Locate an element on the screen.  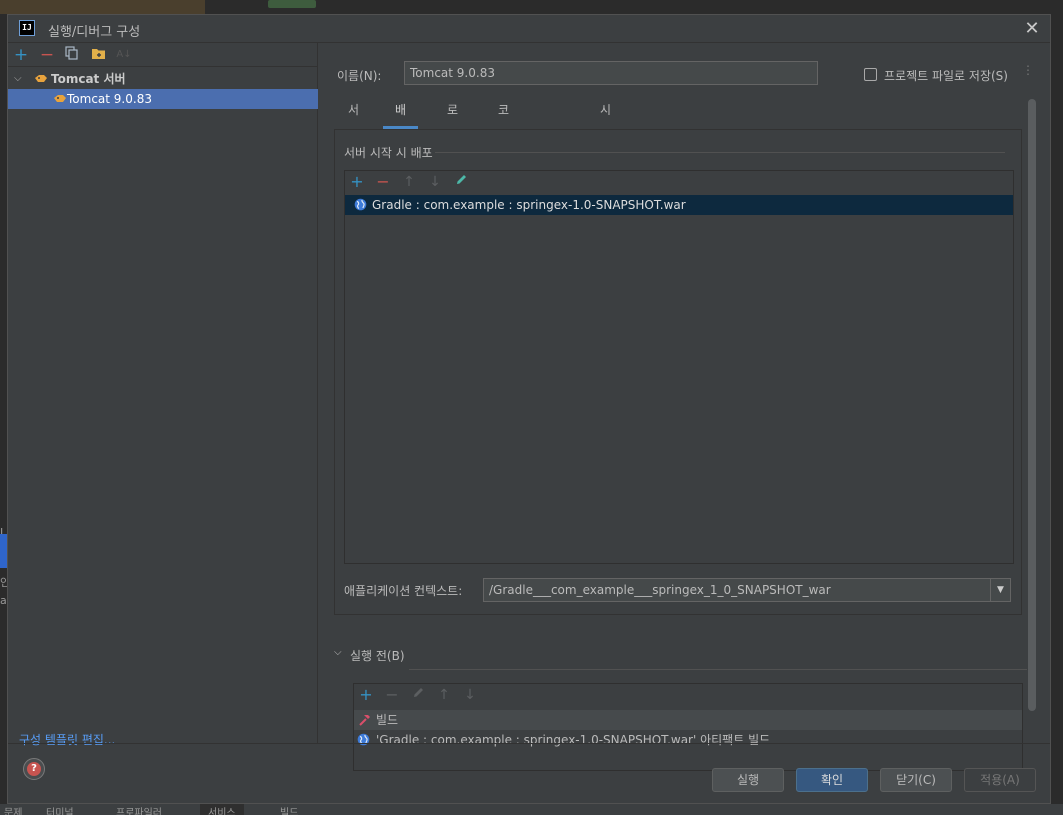
background-tool-window-bar: 문제 터미널 프로파일러 서비스 빌드 is located at coordinates (531, 809).